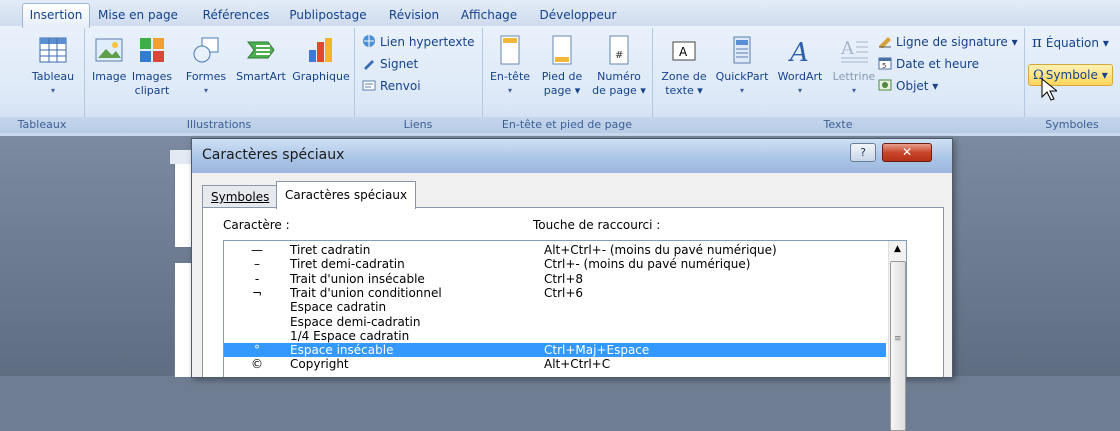 Image resolution: width=1120 pixels, height=431 pixels. What do you see at coordinates (257, 350) in the screenshot?
I see `character-cell: °` at bounding box center [257, 350].